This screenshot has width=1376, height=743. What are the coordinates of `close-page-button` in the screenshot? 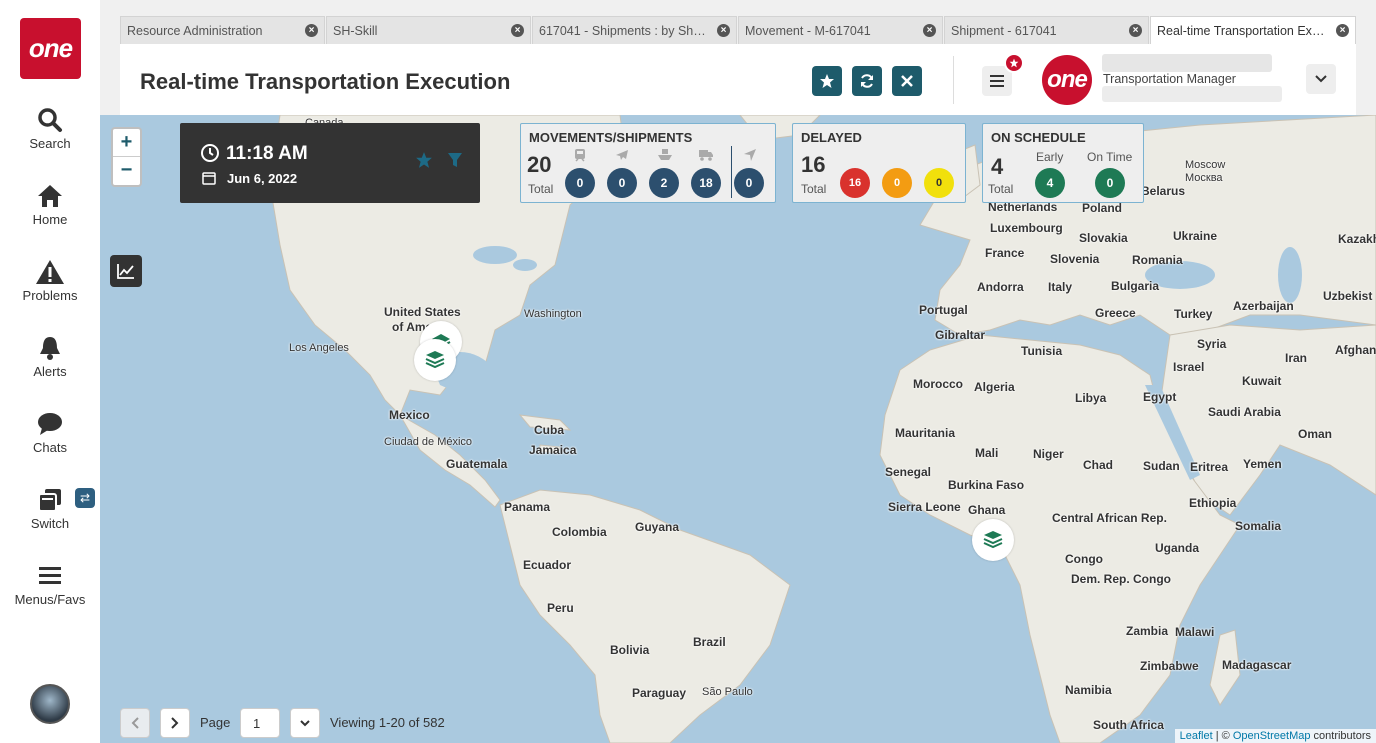 It's located at (907, 81).